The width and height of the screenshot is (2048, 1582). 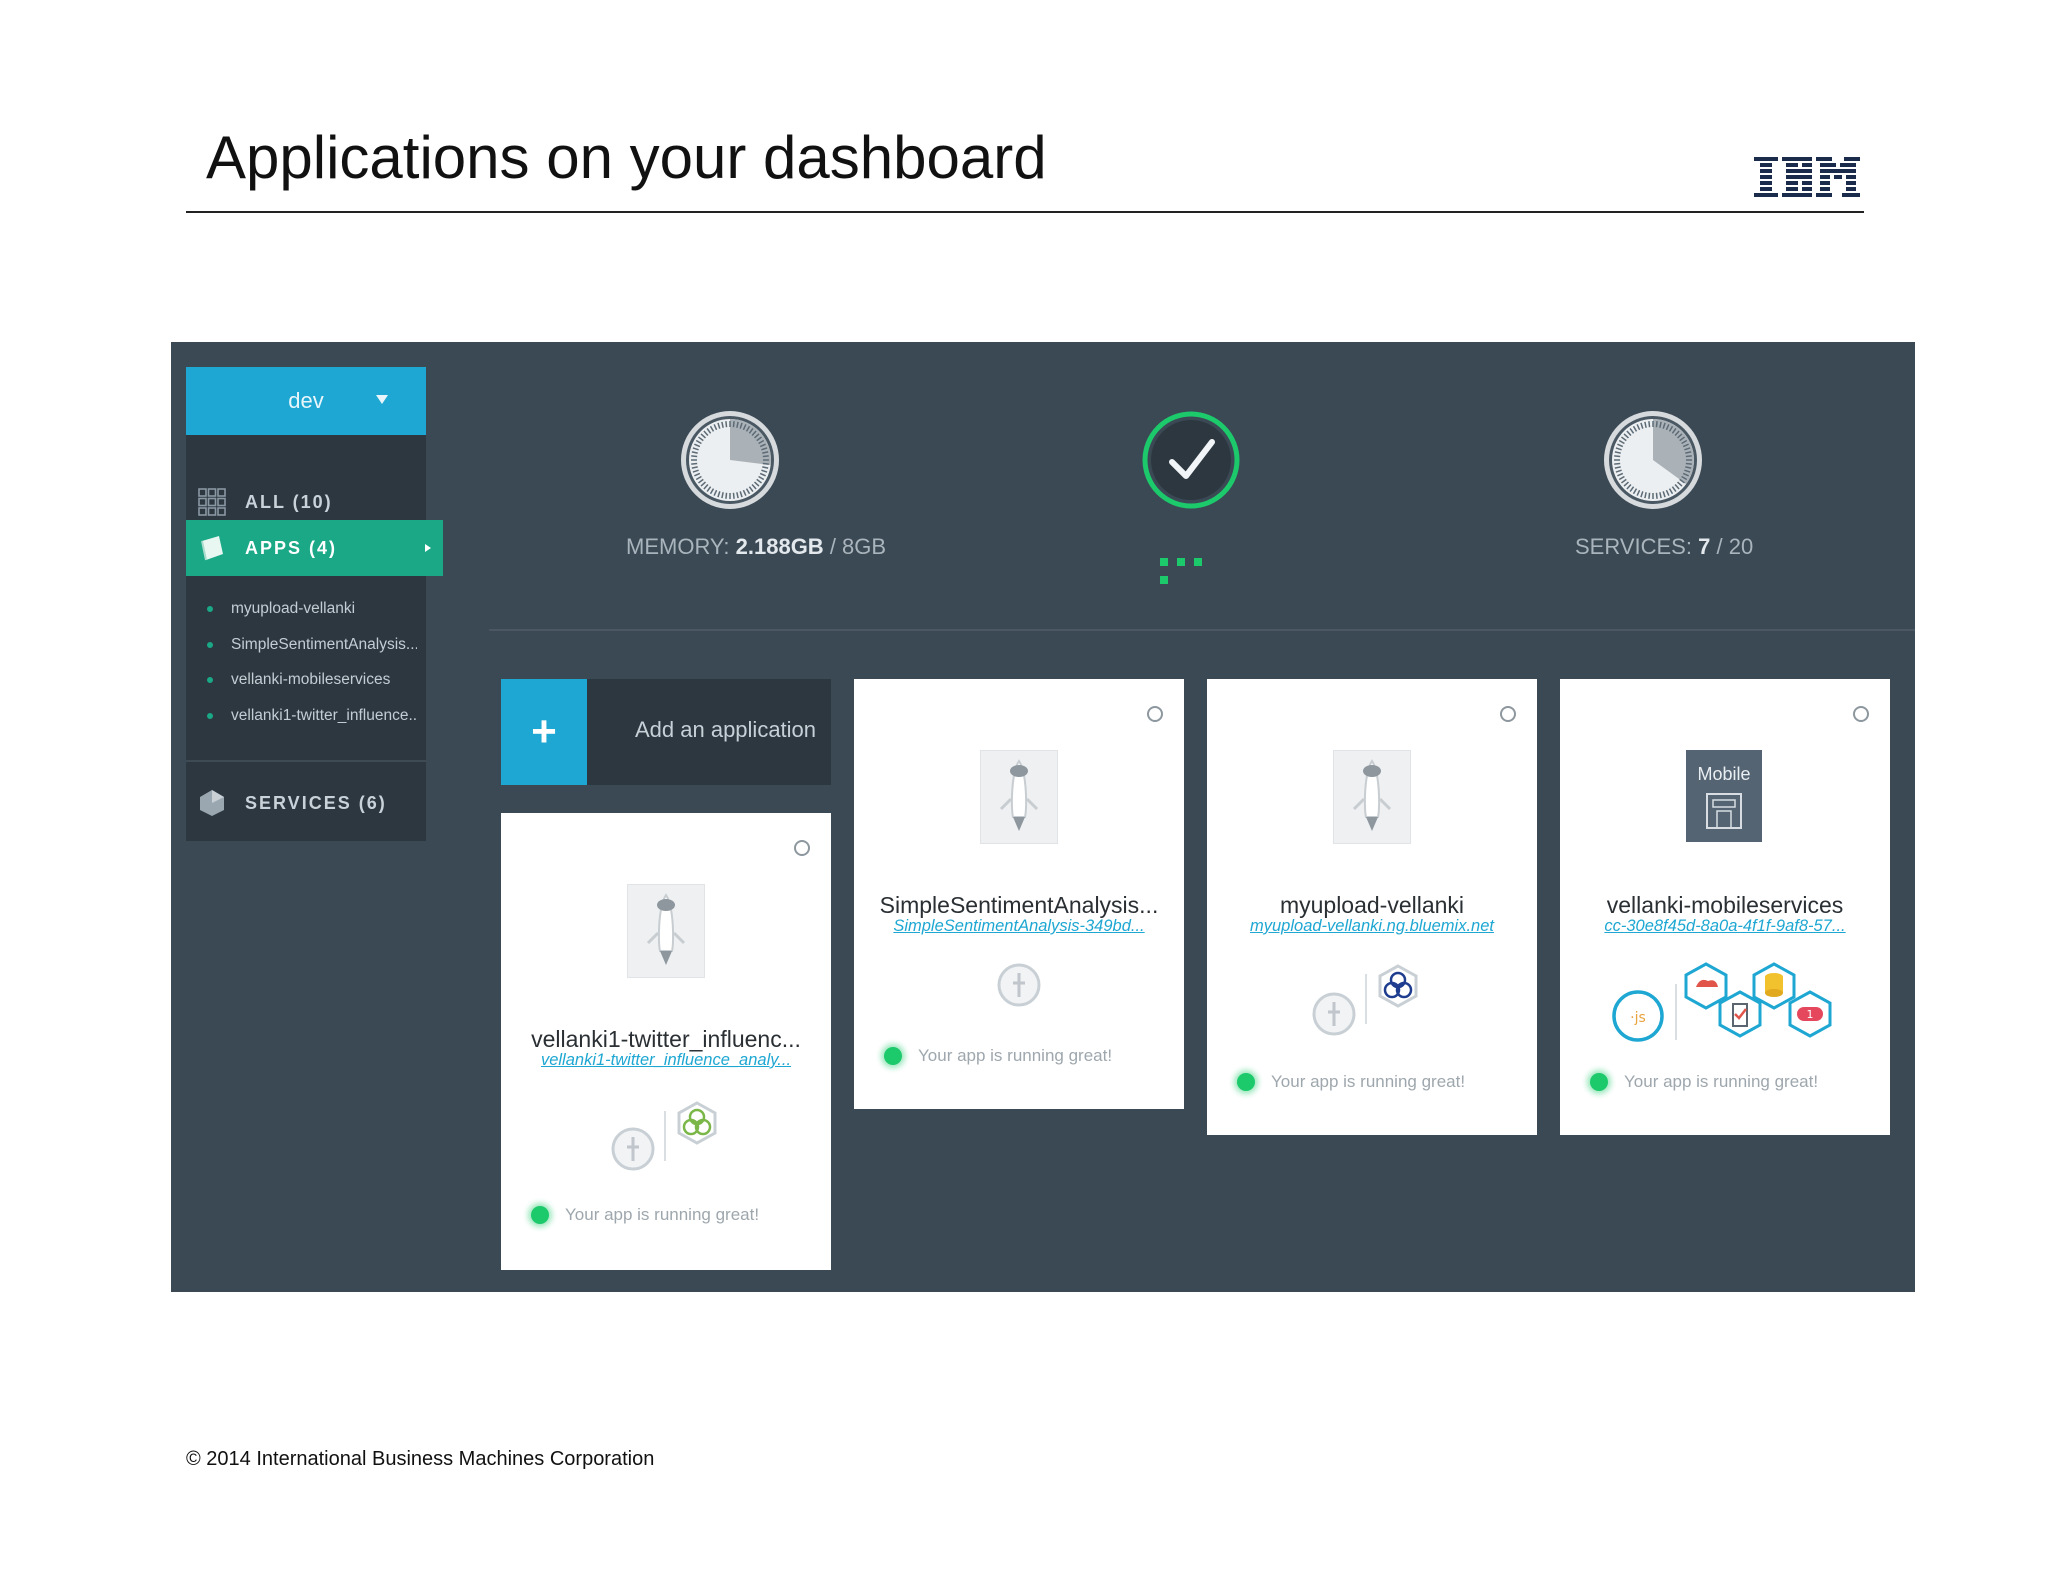 I want to click on memory-gauge, so click(x=730, y=460).